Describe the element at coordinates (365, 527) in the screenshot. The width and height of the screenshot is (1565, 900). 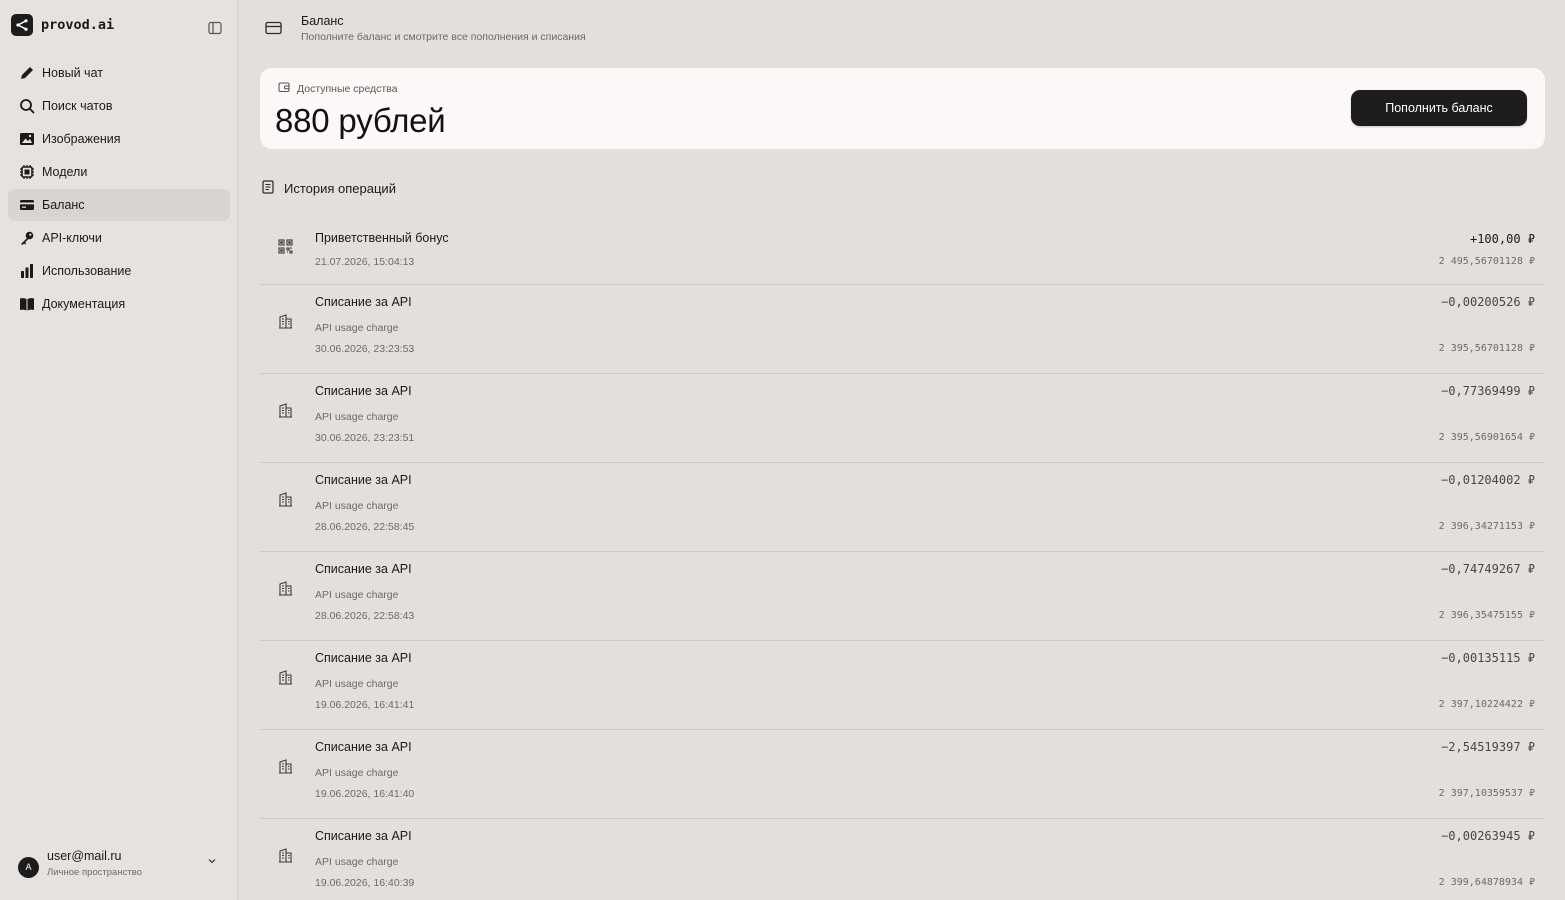
I see `transaction-date: 28.06.2026, 22:58:45` at that location.